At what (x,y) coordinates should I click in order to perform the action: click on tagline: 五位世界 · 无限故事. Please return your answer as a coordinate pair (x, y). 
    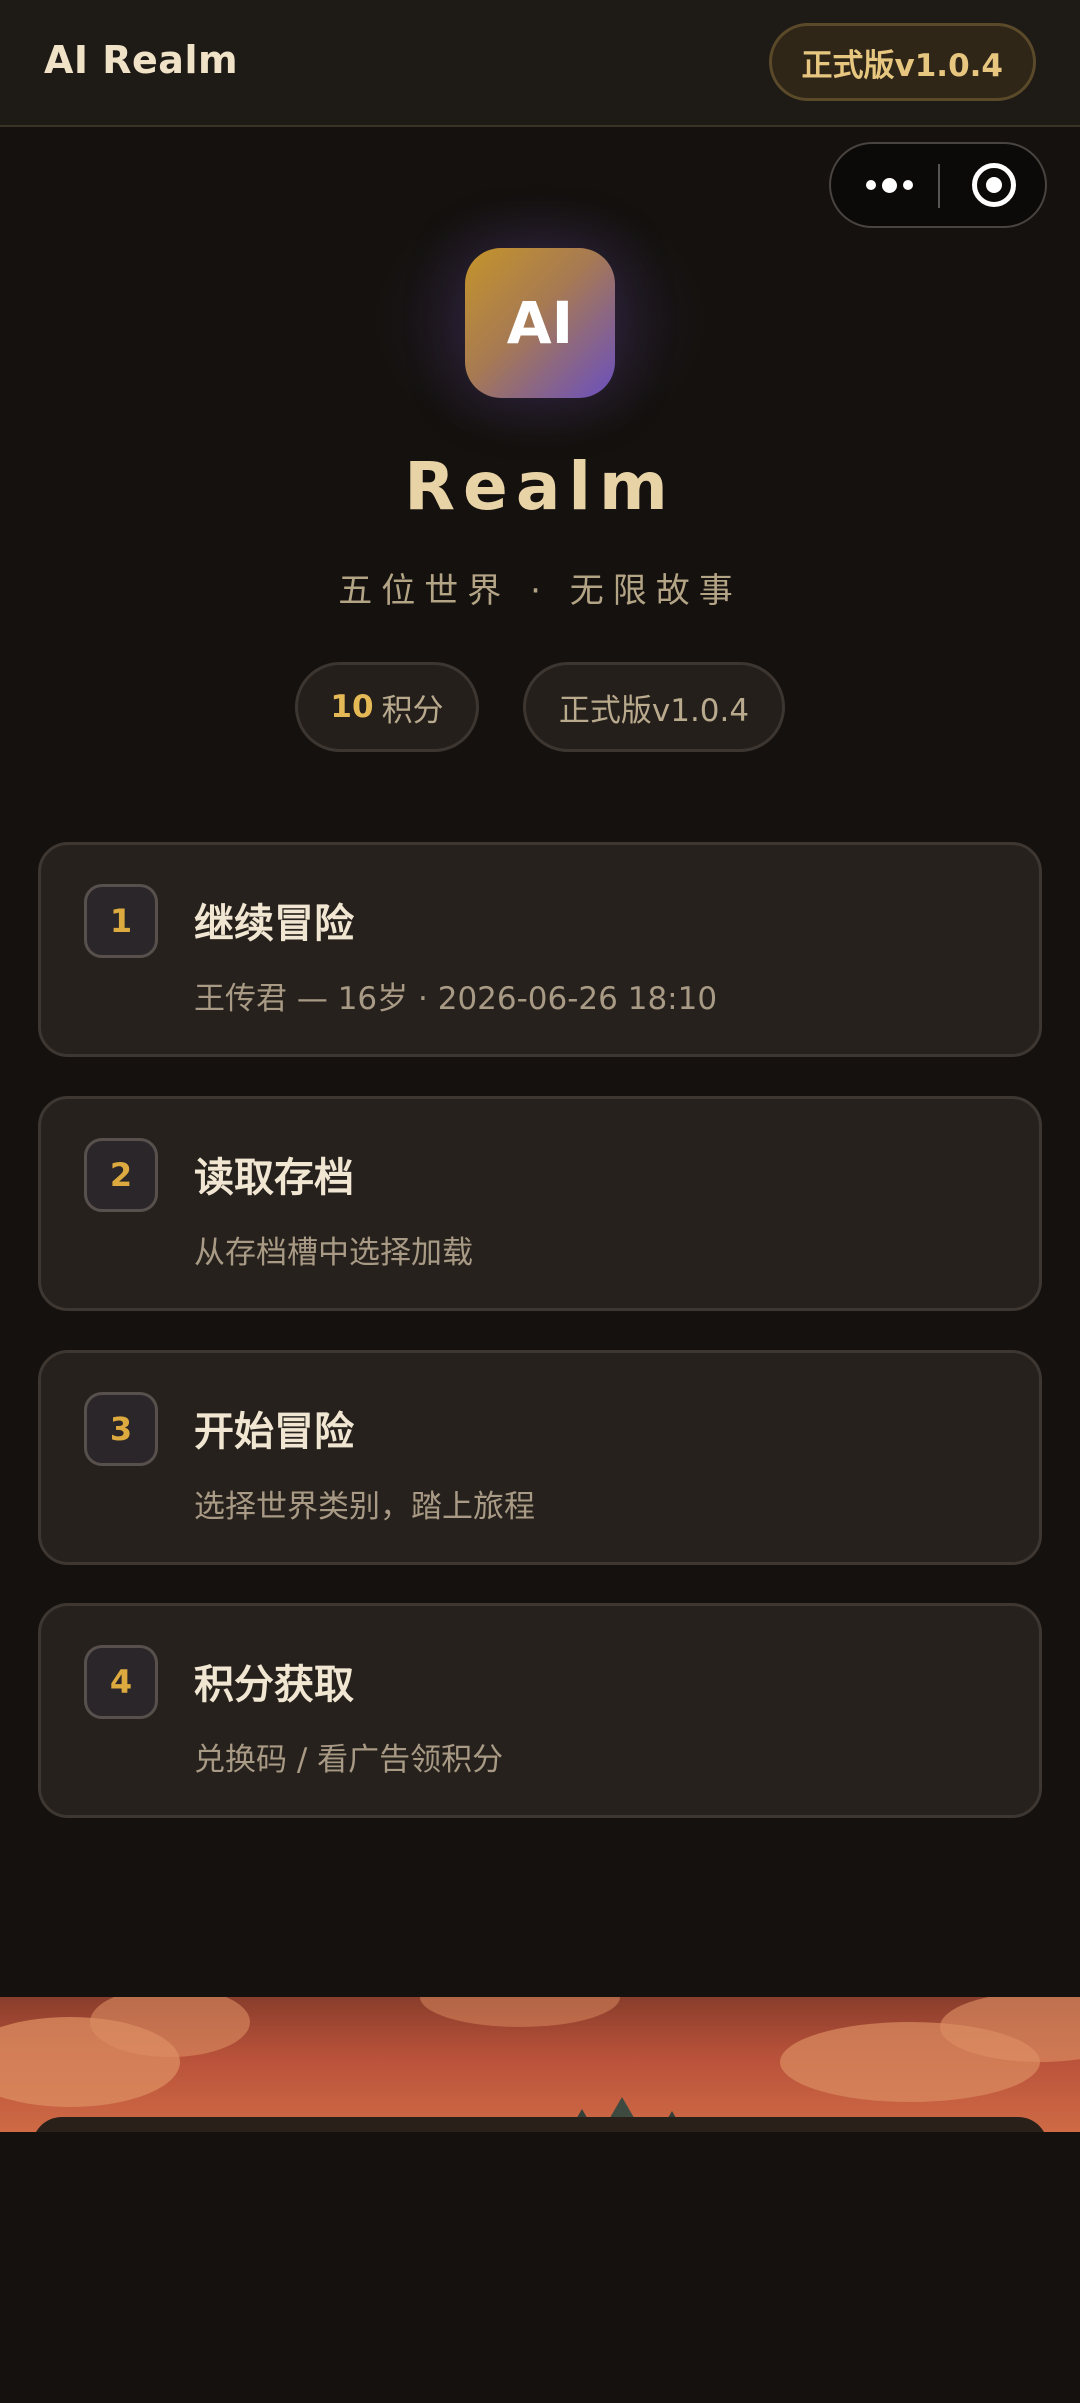
    Looking at the image, I should click on (540, 591).